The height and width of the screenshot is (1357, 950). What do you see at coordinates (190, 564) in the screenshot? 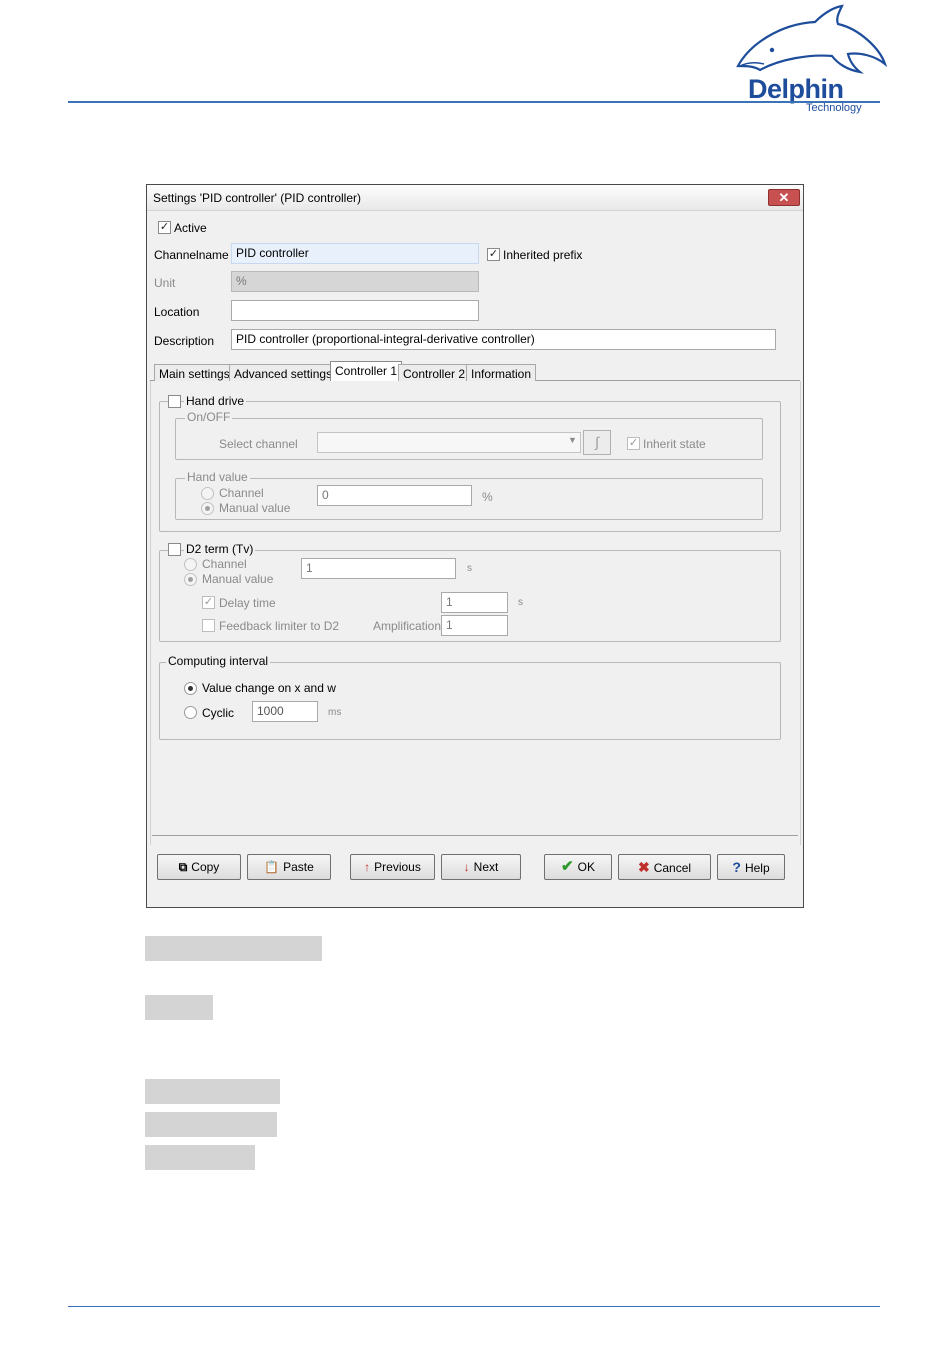
I see `d2-channel-radio` at bounding box center [190, 564].